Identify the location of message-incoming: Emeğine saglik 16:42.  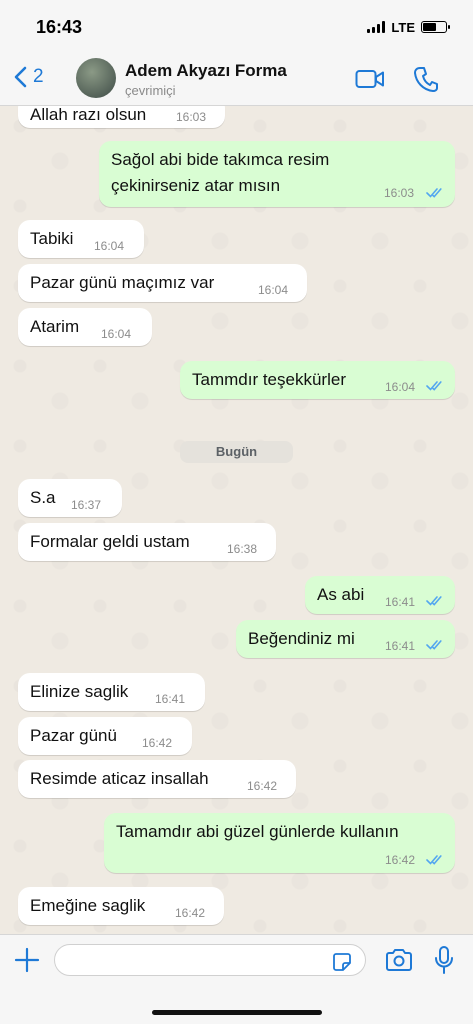
(121, 906).